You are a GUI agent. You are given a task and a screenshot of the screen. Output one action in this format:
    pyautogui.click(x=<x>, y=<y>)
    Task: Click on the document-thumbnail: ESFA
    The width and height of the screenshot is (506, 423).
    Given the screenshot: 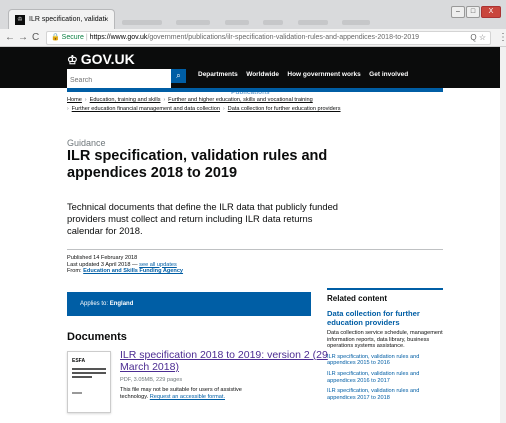 What is the action you would take?
    pyautogui.click(x=89, y=382)
    